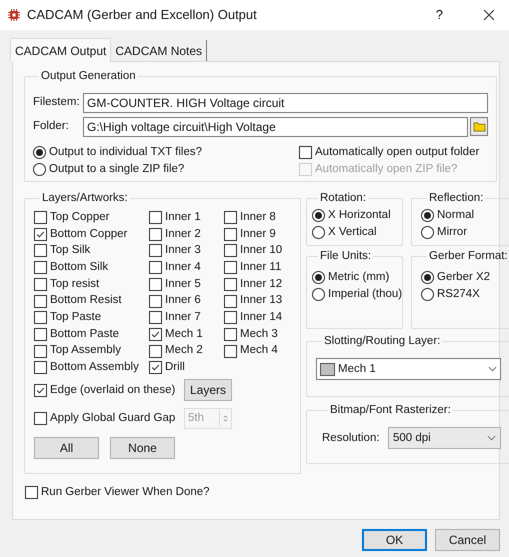 This screenshot has width=509, height=557. I want to click on radio-label: Output to a single ZIP file?, so click(116, 170).